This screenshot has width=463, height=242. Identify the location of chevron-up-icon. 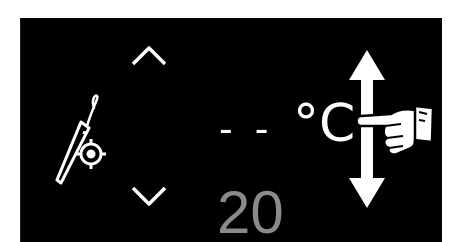
(149, 56).